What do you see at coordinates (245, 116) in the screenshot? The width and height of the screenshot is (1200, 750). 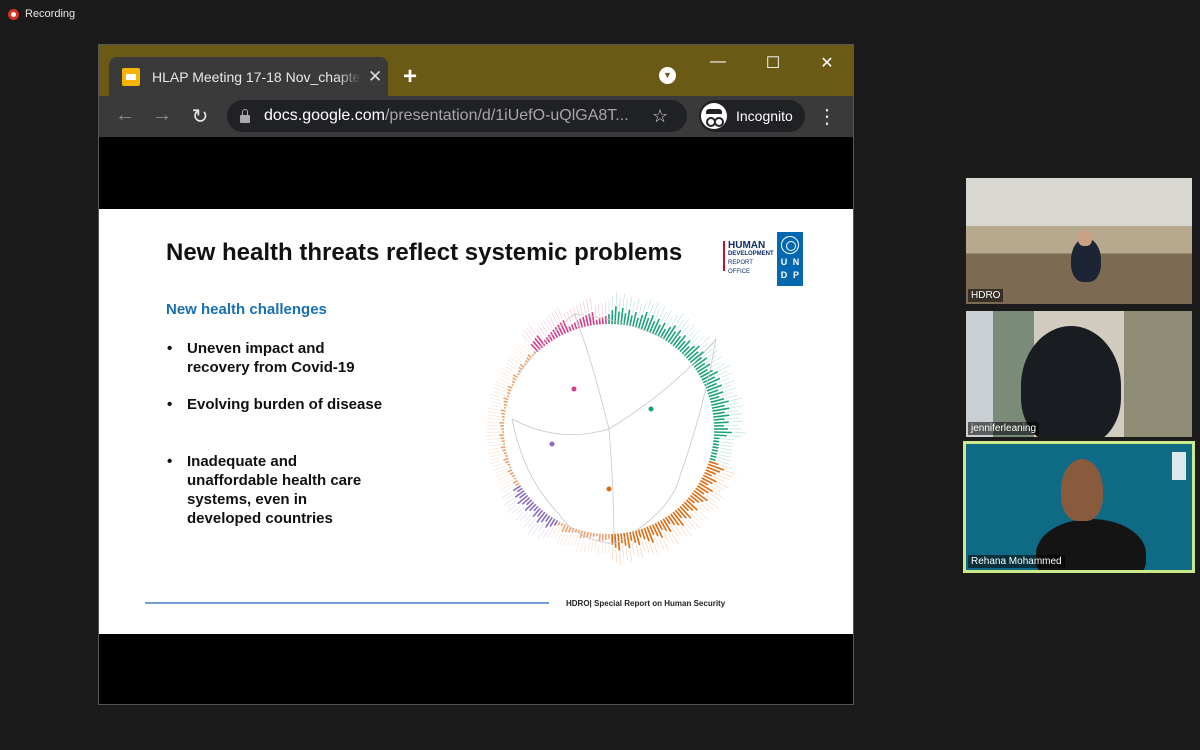 I see `lock-icon` at bounding box center [245, 116].